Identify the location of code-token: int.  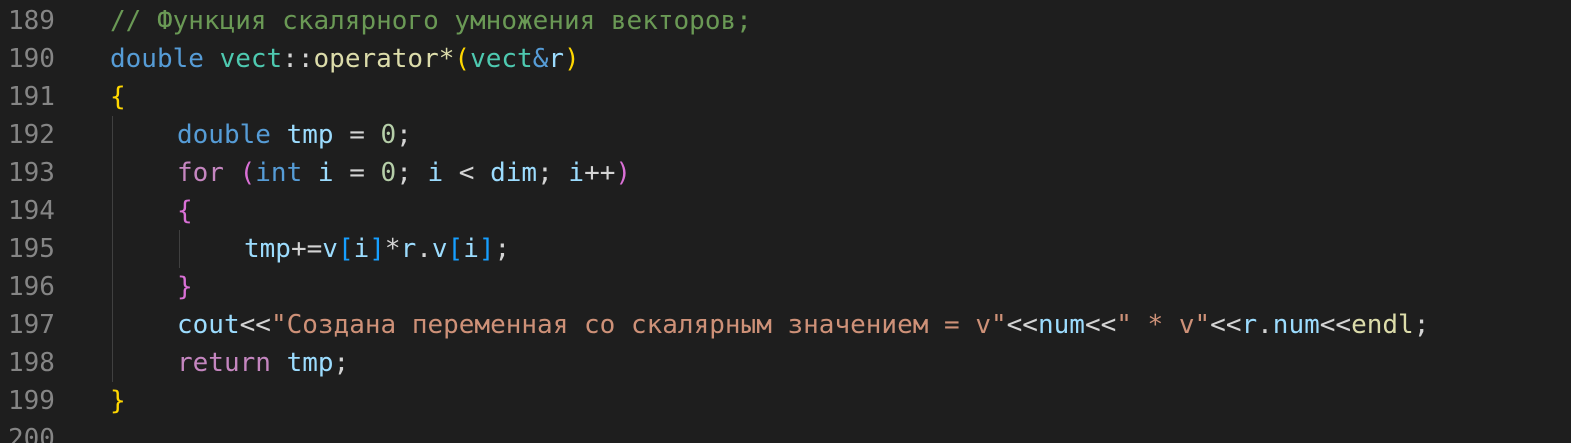
(279, 173).